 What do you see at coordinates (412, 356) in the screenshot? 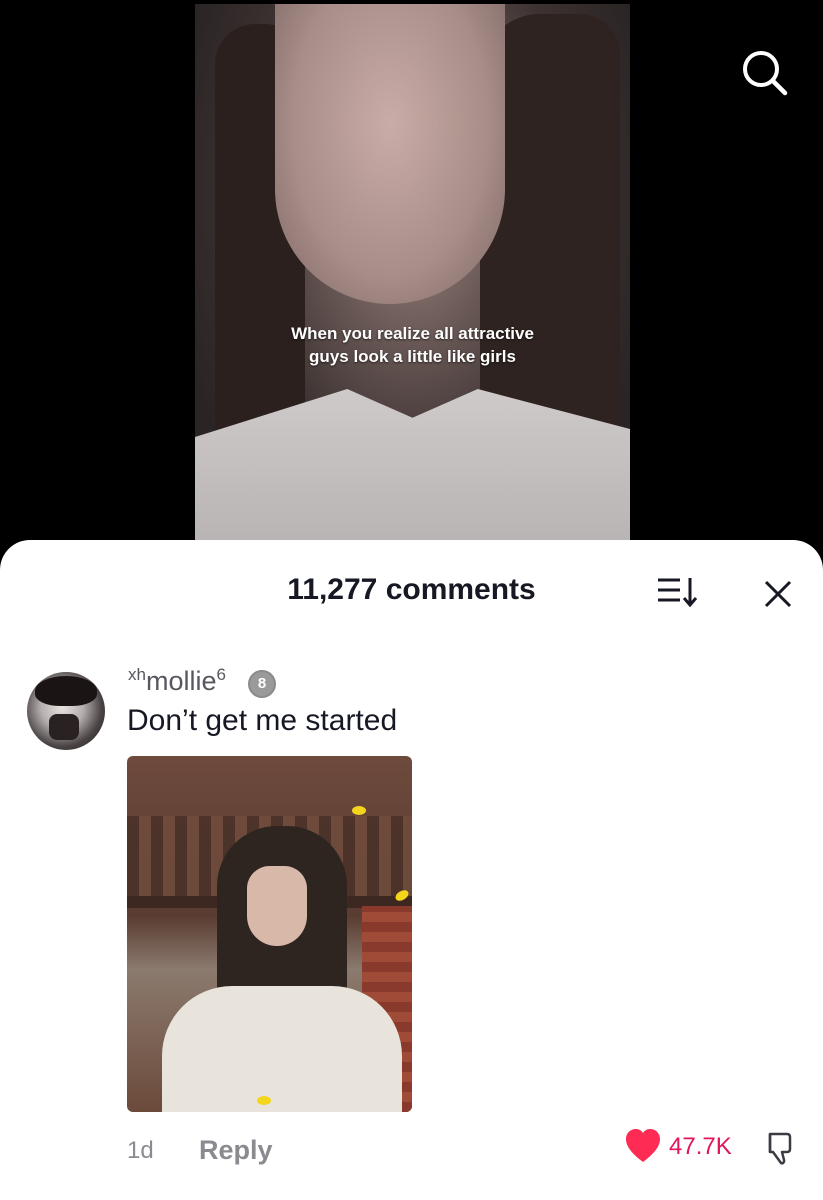
I see `video-caption-line-2: guys look a little like girls` at bounding box center [412, 356].